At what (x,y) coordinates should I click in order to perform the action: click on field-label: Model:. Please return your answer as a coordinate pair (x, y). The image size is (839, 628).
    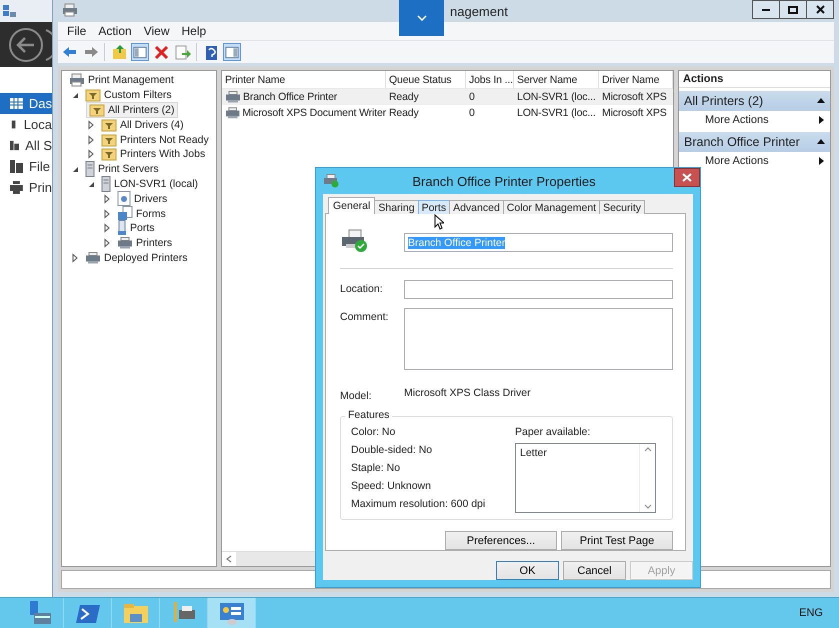
    Looking at the image, I should click on (356, 395).